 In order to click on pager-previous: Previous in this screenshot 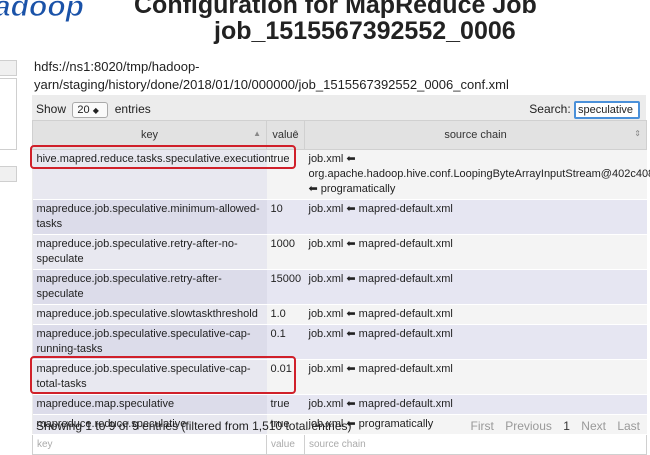, I will do `click(528, 426)`.